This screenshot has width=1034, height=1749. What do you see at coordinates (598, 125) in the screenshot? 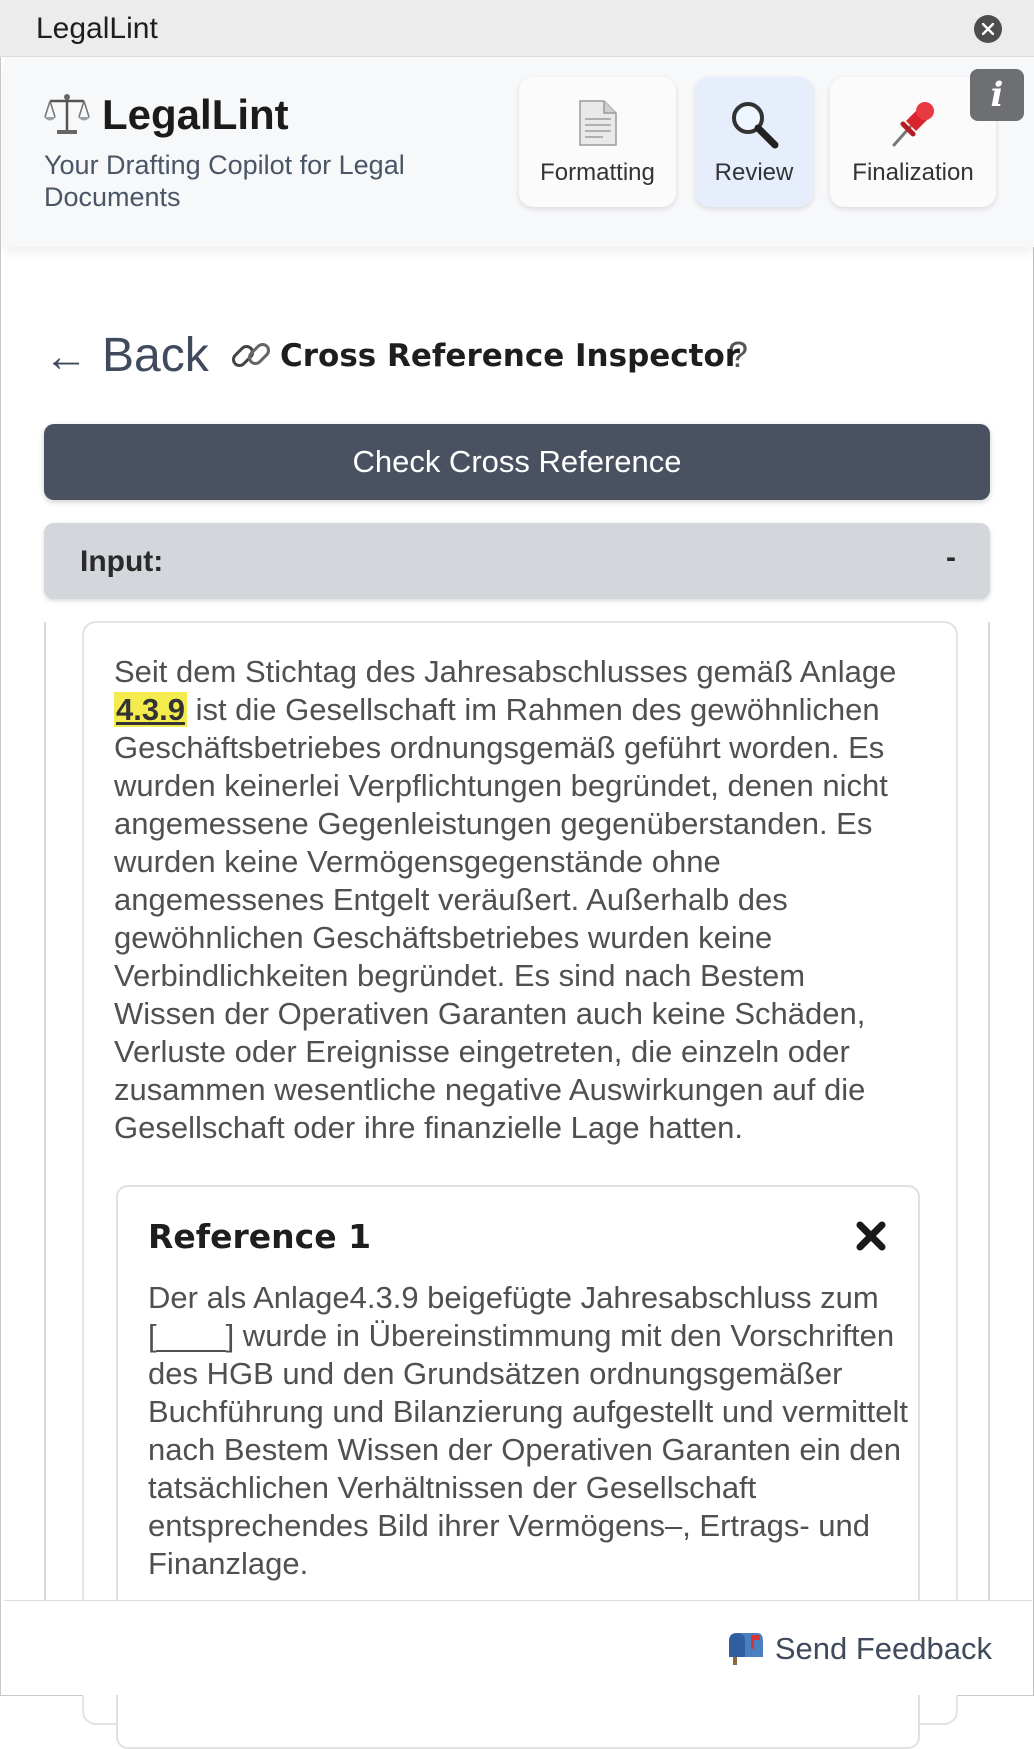
I see `document-icon` at bounding box center [598, 125].